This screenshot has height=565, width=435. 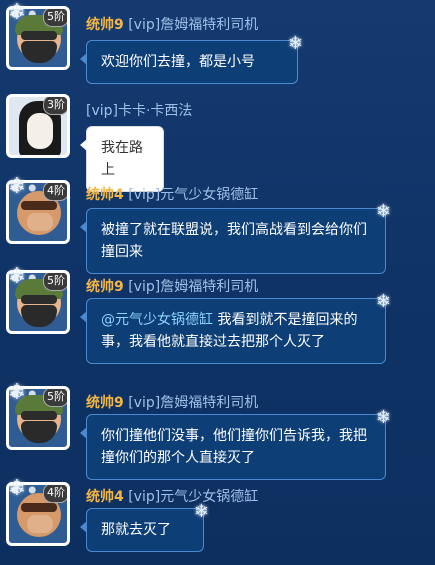 What do you see at coordinates (234, 447) in the screenshot?
I see `message-text: 你们撞他们没事，他们撞你们告诉我，我把撞你们的那个人直接灭了` at bounding box center [234, 447].